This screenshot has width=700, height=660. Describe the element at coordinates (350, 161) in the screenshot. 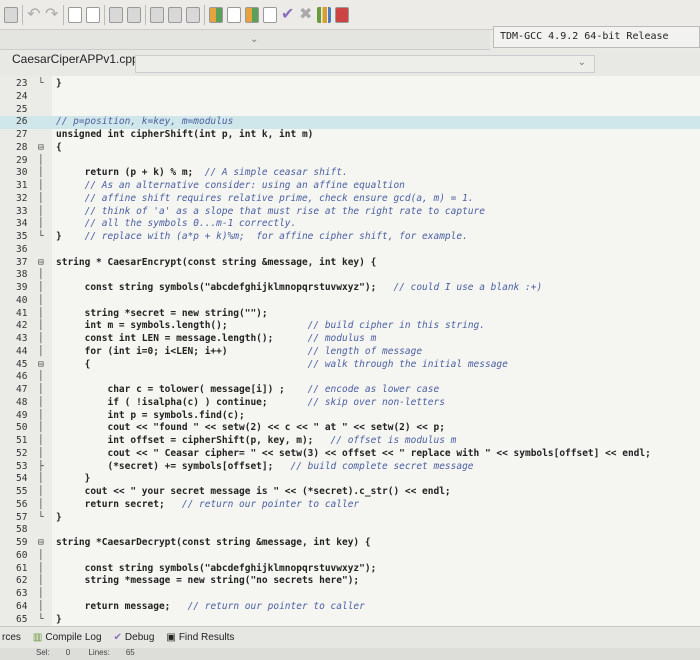

I see `code-line: 29 │` at that location.